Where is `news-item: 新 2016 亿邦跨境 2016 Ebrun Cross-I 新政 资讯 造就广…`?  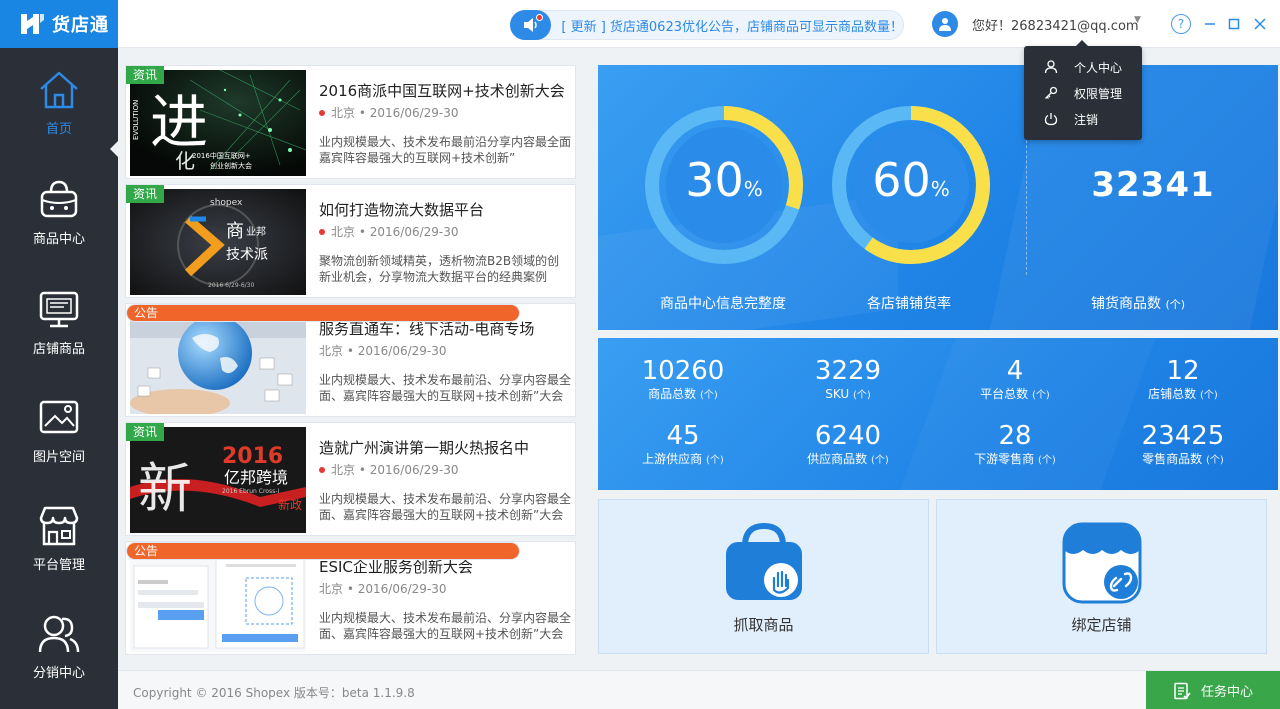 news-item: 新 2016 亿邦跨境 2016 Ebrun Cross-I 新政 资讯 造就广… is located at coordinates (350, 479).